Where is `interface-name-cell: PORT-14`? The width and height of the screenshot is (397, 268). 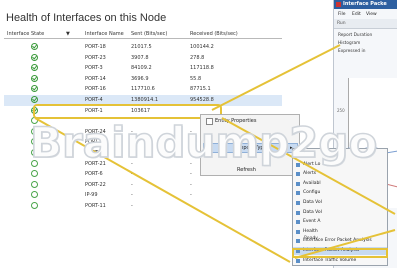
interface-name-cell: PORT-14 is located at coordinates (95, 78).